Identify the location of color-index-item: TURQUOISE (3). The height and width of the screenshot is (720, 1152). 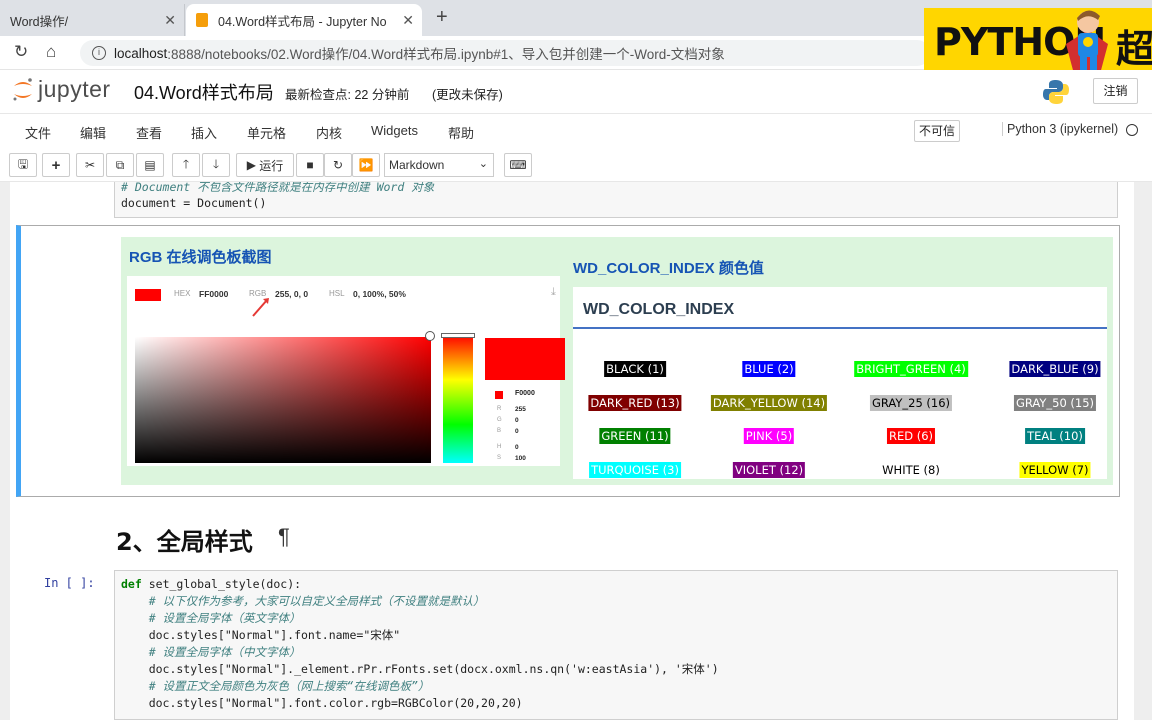
(635, 470).